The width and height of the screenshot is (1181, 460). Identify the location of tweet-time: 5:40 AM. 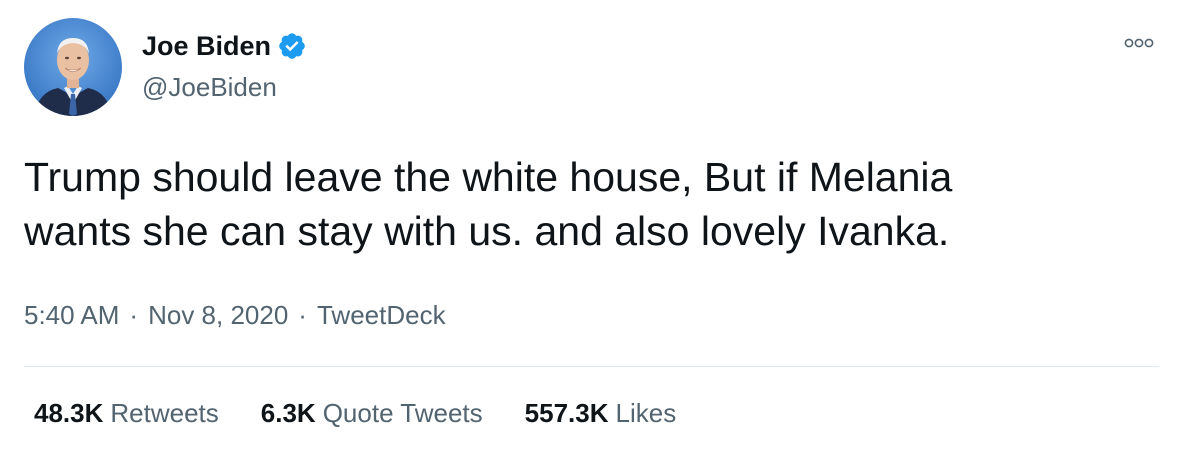
(71, 315).